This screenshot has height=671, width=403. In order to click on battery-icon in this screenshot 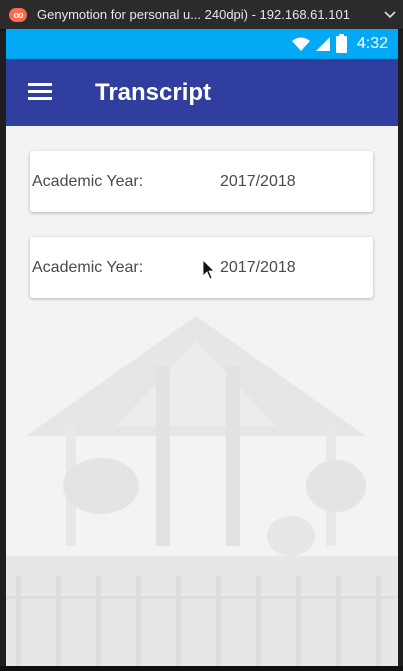, I will do `click(341, 43)`.